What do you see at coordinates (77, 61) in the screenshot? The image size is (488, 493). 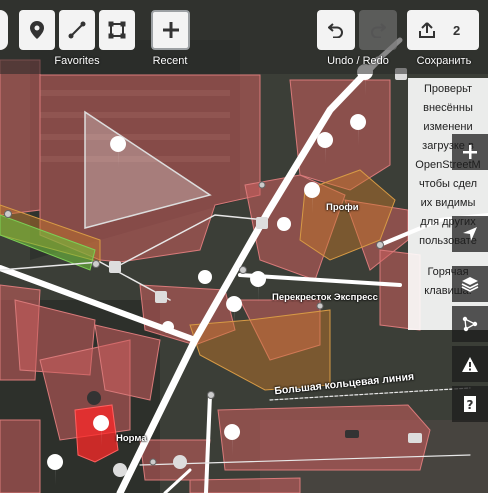 I see `favorites-label: Favorites` at bounding box center [77, 61].